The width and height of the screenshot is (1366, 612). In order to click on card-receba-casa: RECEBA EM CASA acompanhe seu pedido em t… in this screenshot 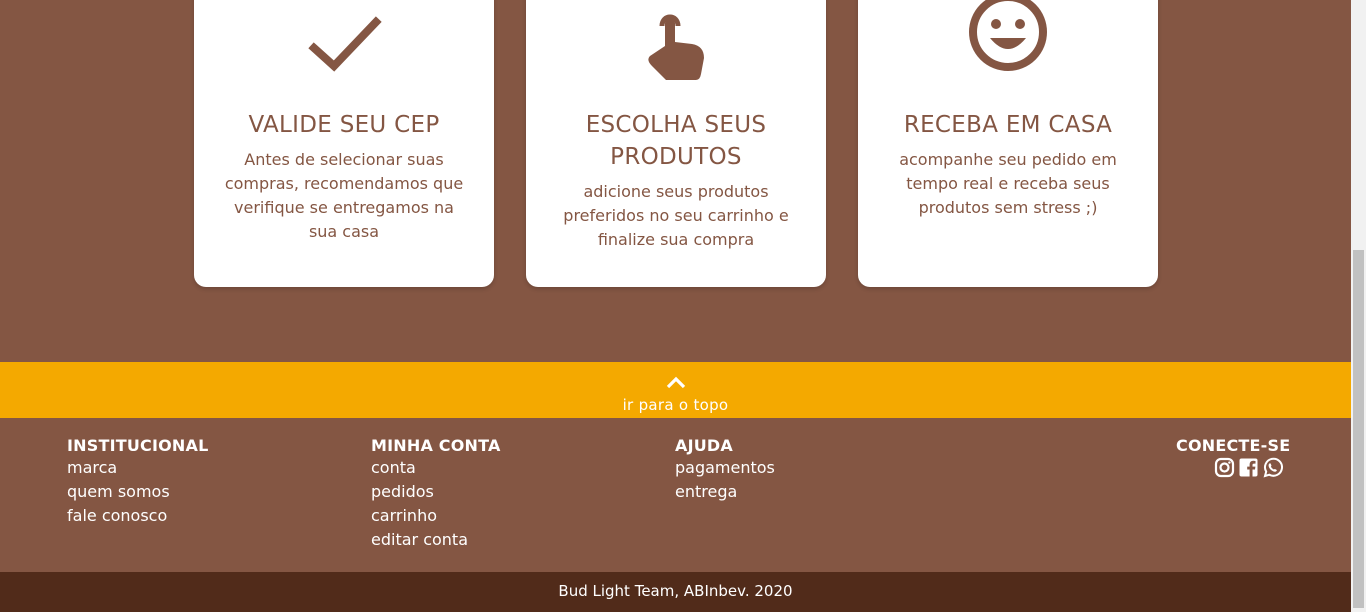, I will do `click(1008, 143)`.